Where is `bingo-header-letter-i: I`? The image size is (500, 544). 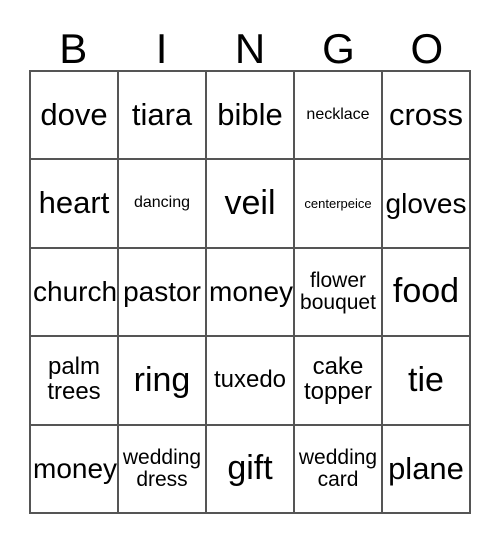 bingo-header-letter-i: I is located at coordinates (161, 48).